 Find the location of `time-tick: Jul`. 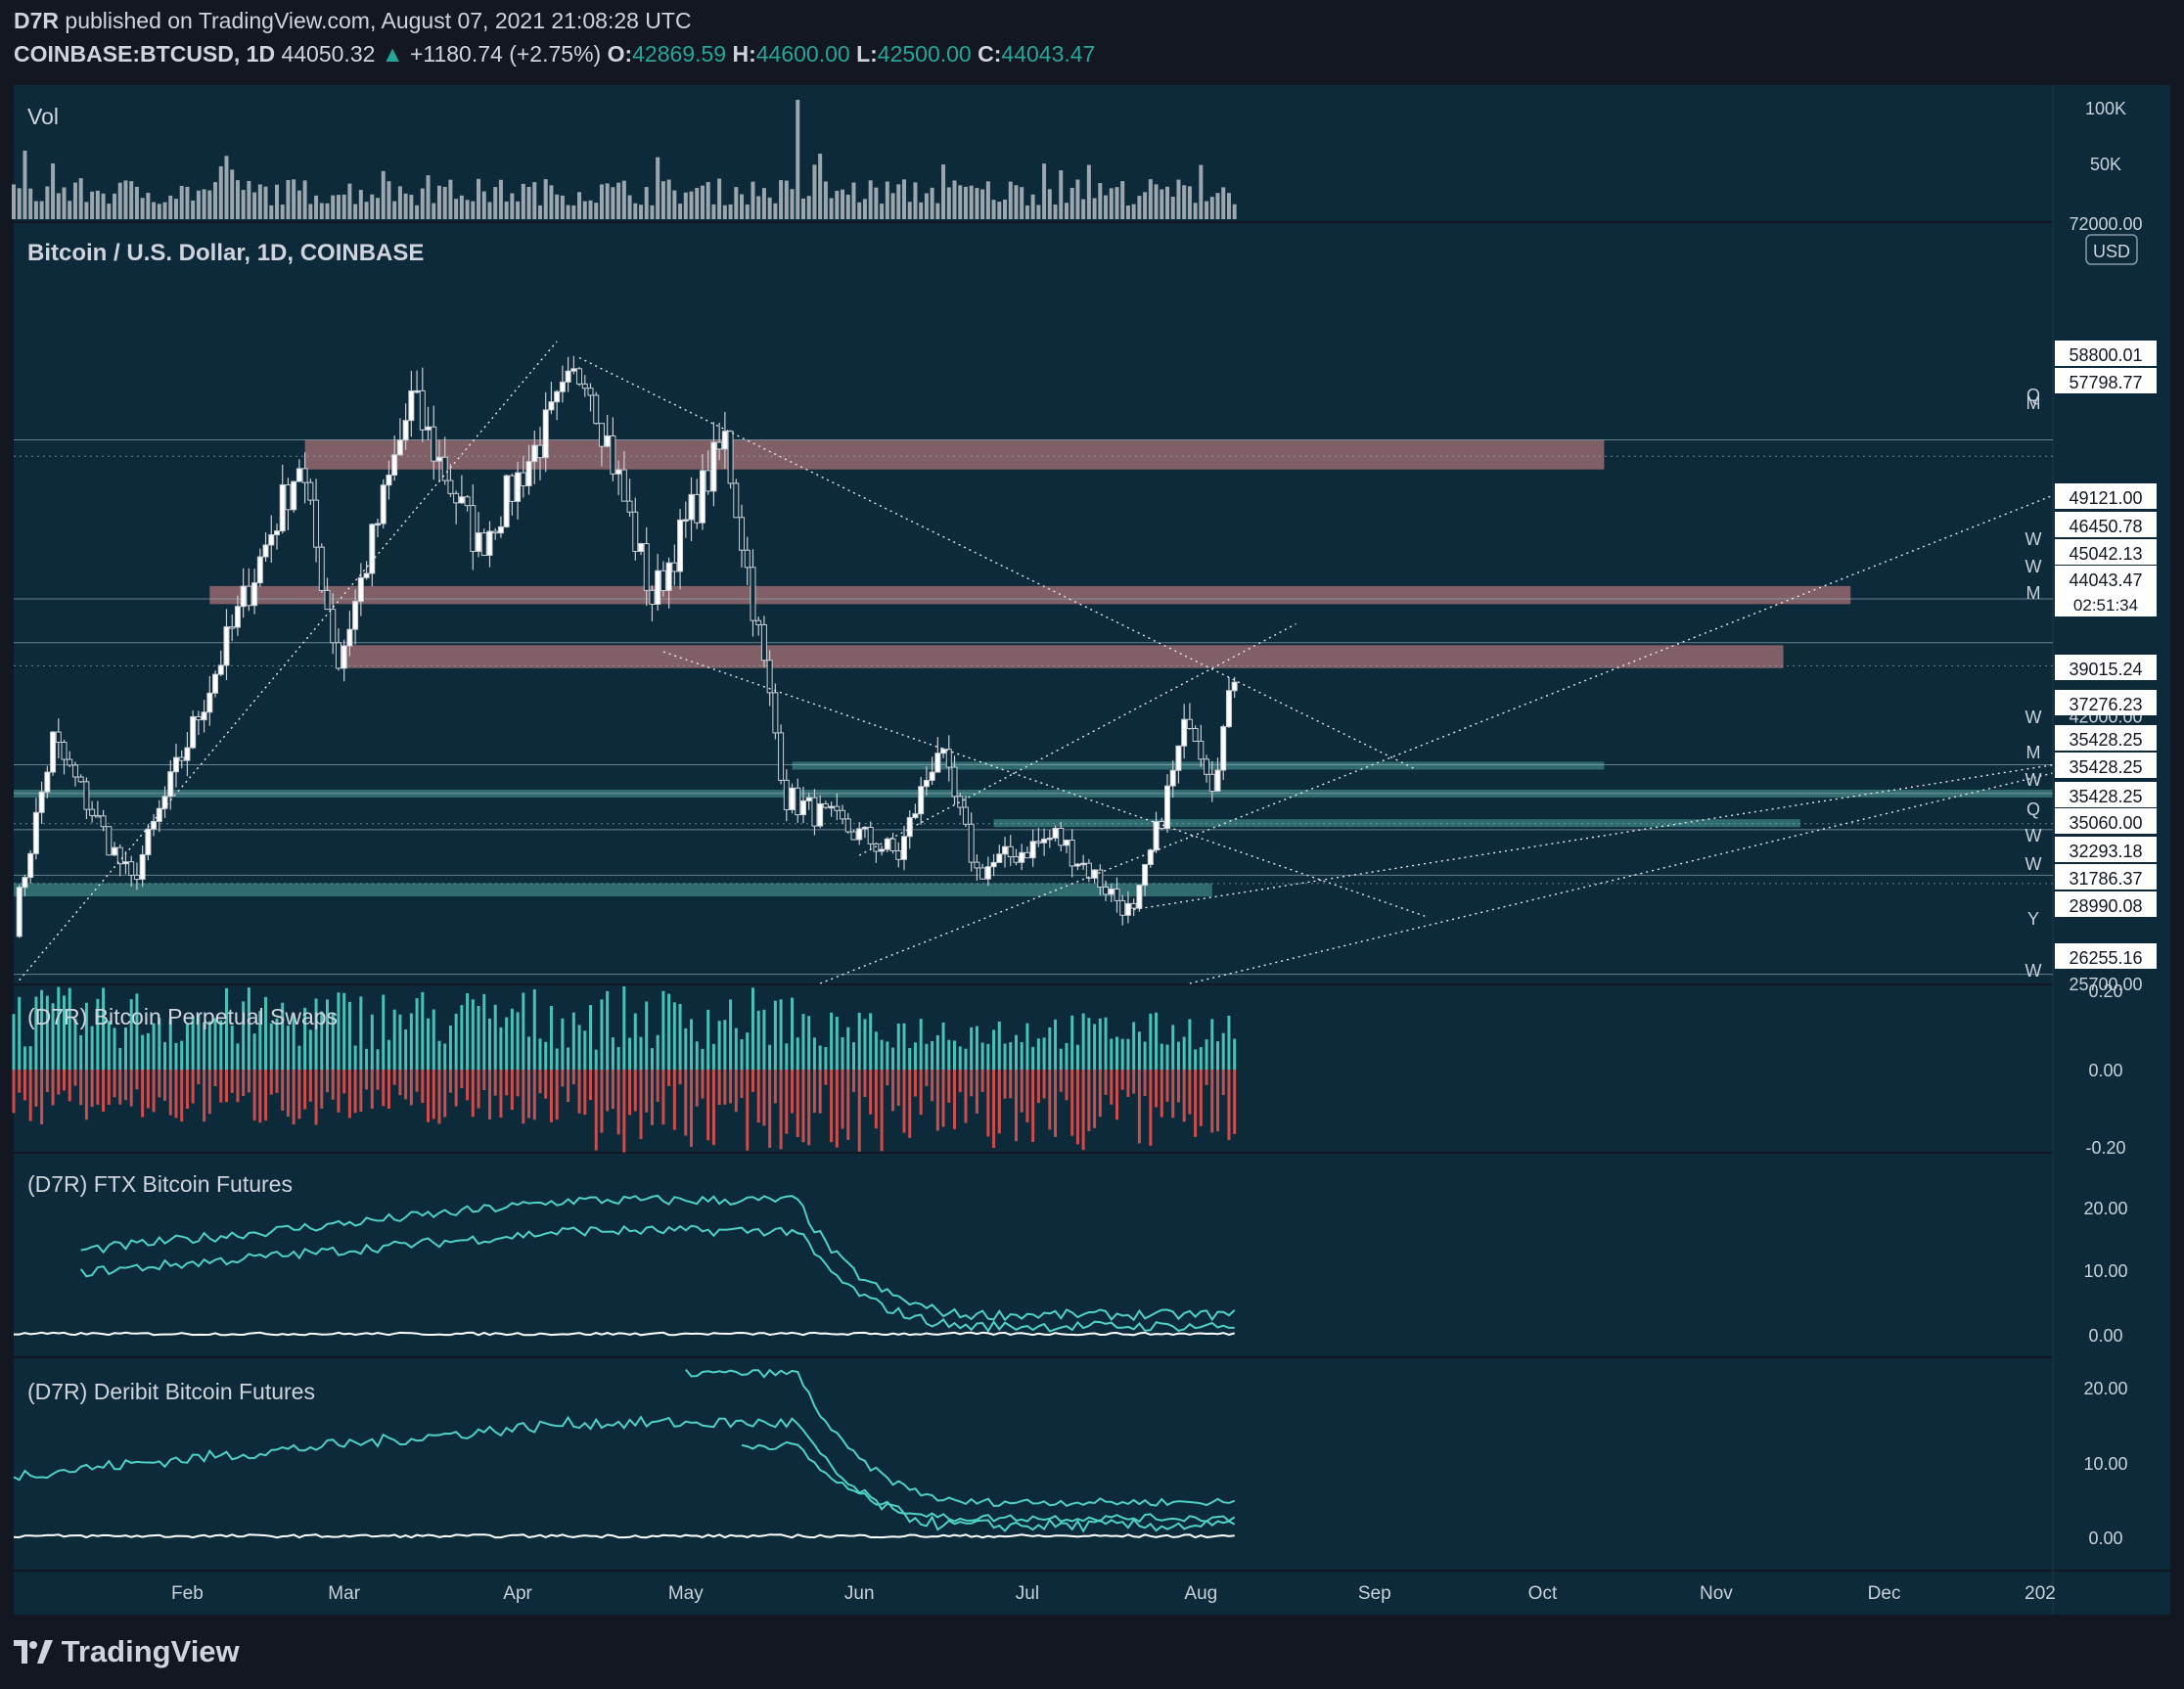

time-tick: Jul is located at coordinates (1027, 1593).